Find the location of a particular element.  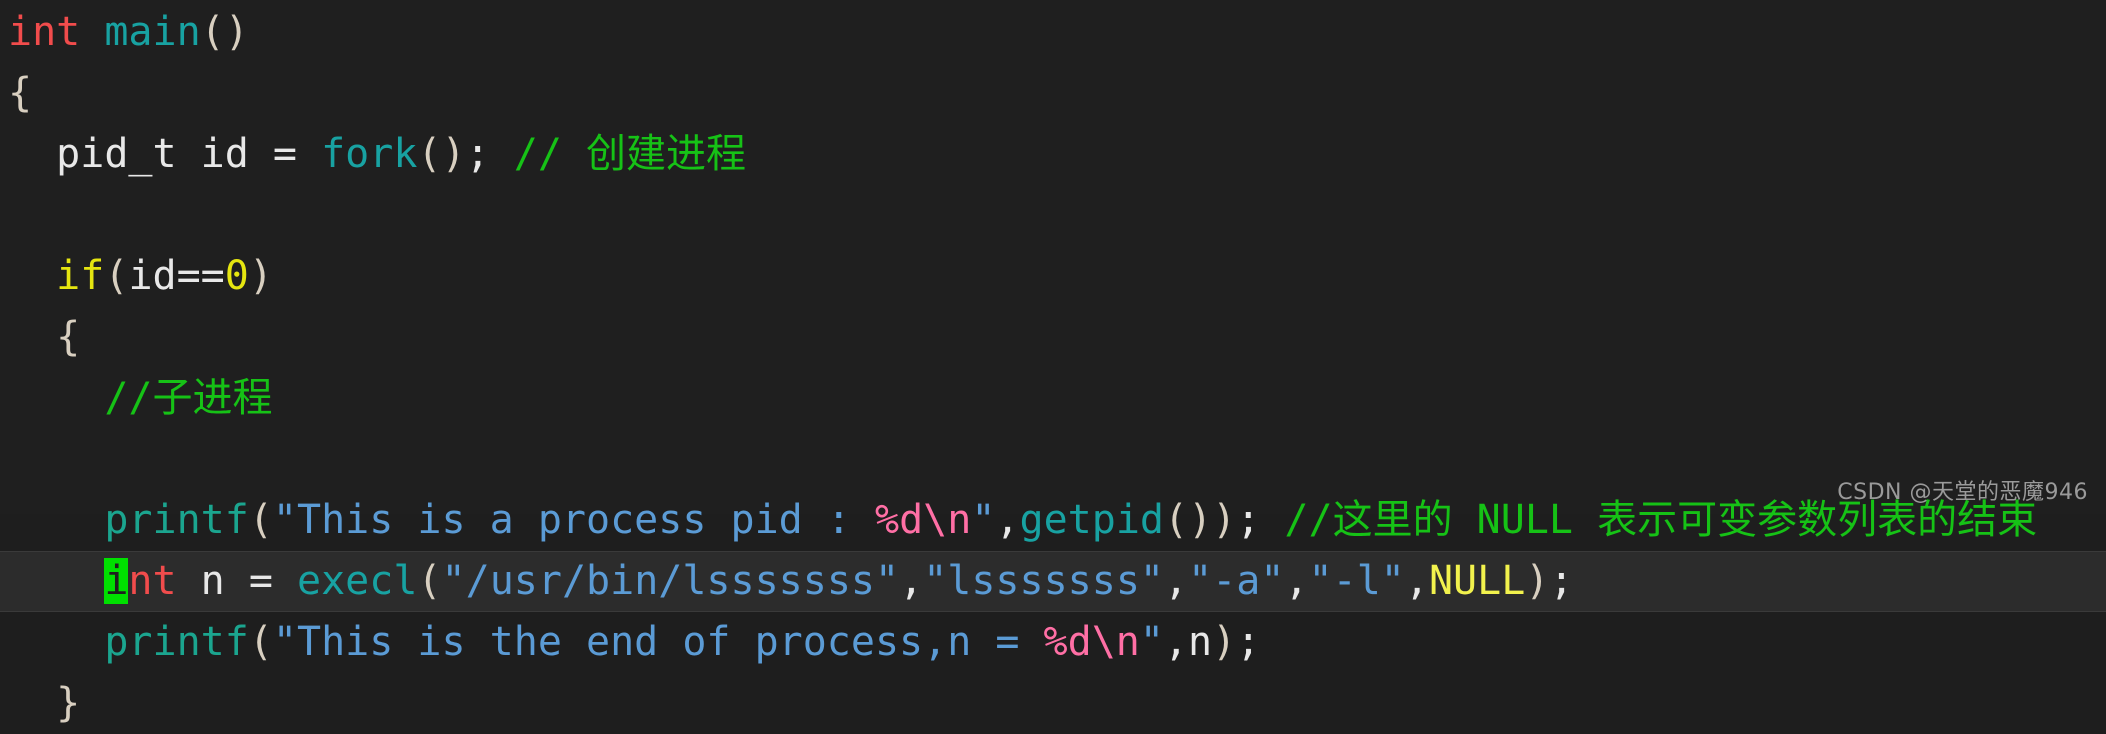

code-token: 这里的 is located at coordinates (1392, 520).